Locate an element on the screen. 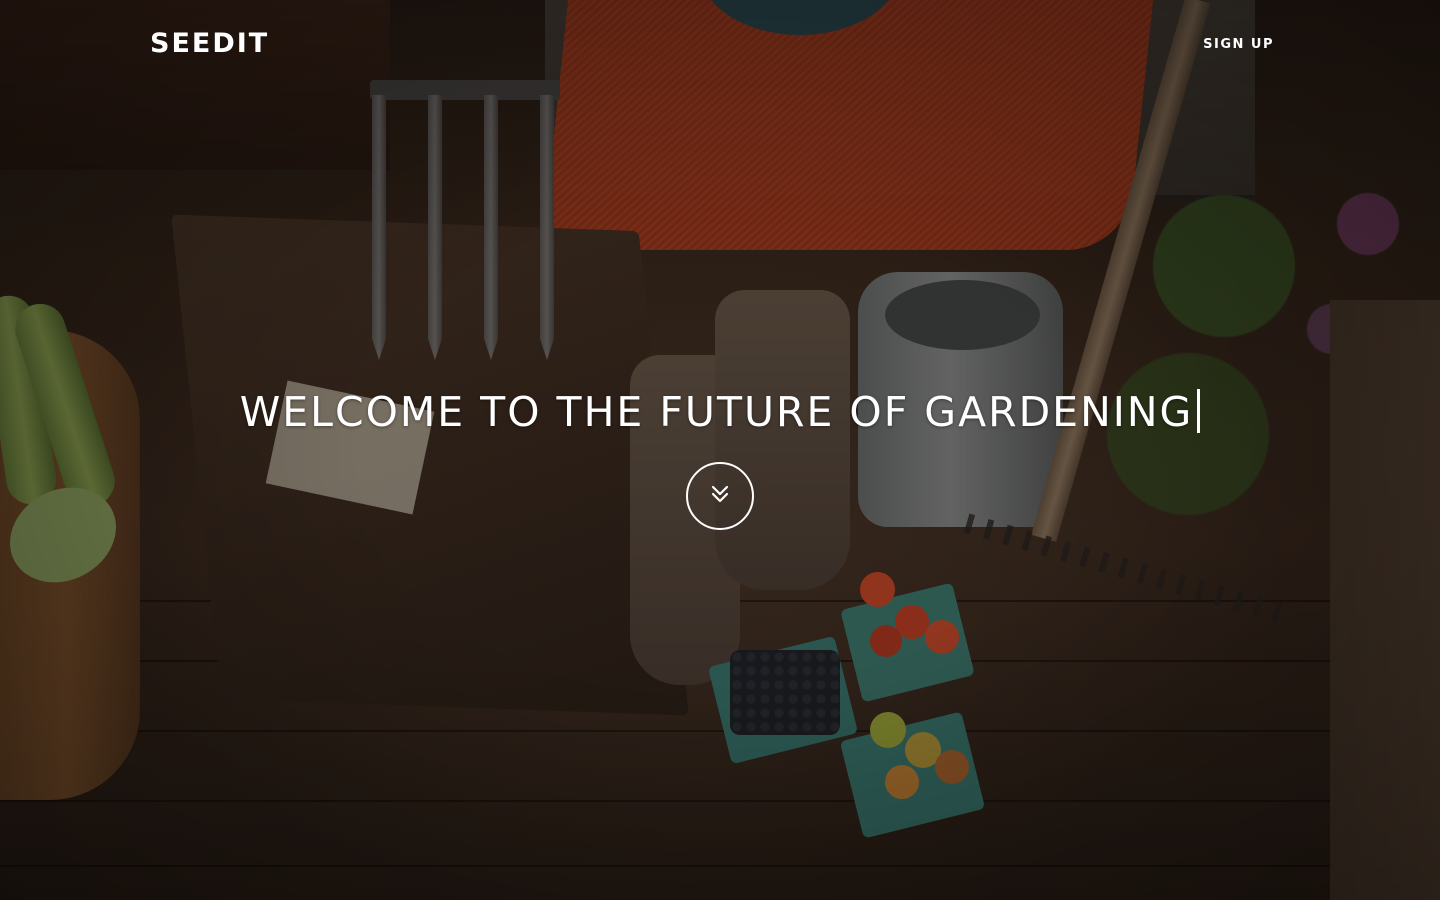 This screenshot has height=900, width=1440. headline-container: WELCOME TO THE FUTURE OF GARDENING is located at coordinates (720, 412).